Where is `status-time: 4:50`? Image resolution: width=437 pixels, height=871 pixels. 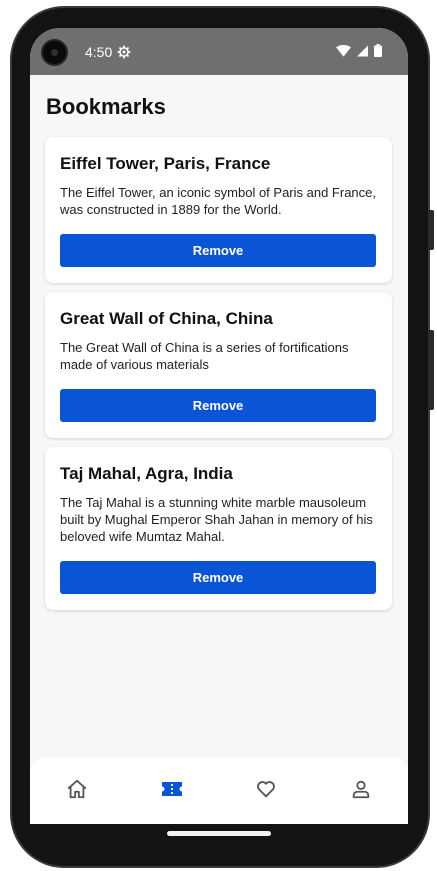
status-time: 4:50 is located at coordinates (99, 52).